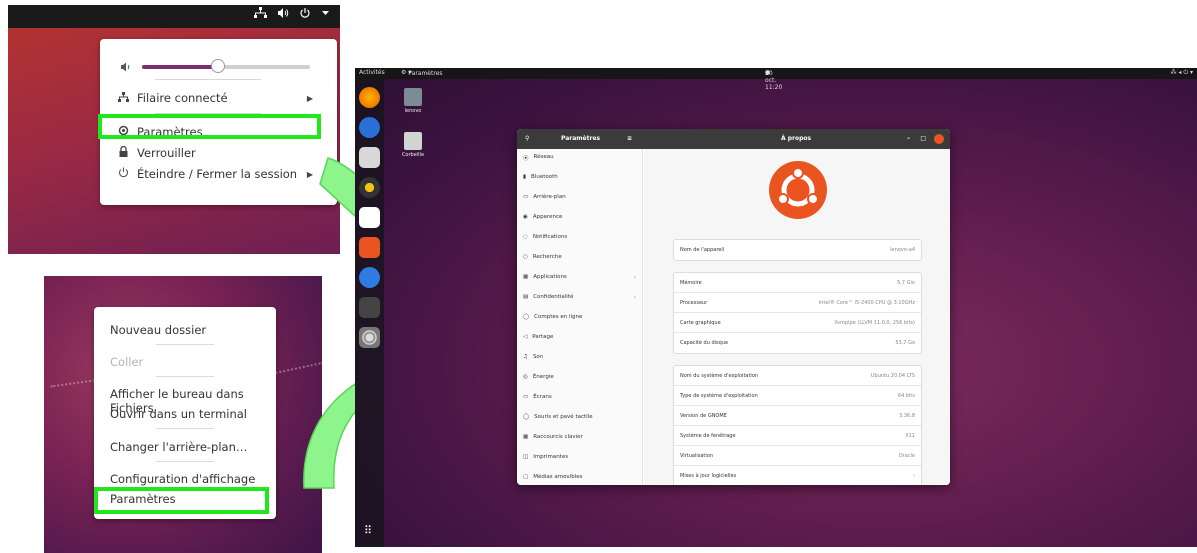 The image size is (1197, 553). Describe the element at coordinates (558, 477) in the screenshot. I see `sidebar-item-label: Médias amovibles` at that location.